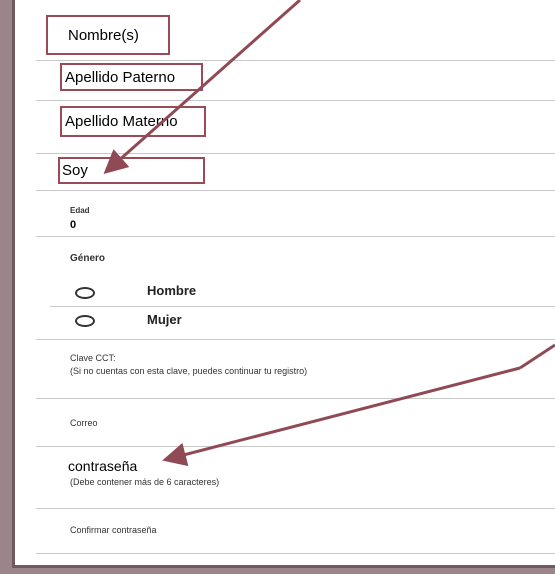  Describe the element at coordinates (73, 225) in the screenshot. I see `edad-value: 0` at that location.